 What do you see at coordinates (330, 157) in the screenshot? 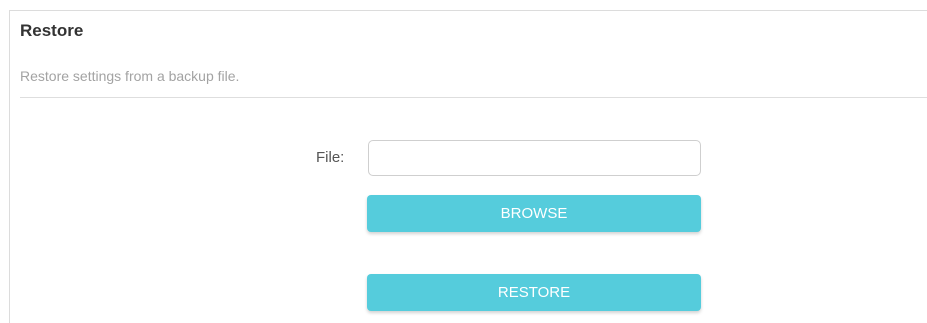
I see `file-label: File:` at bounding box center [330, 157].